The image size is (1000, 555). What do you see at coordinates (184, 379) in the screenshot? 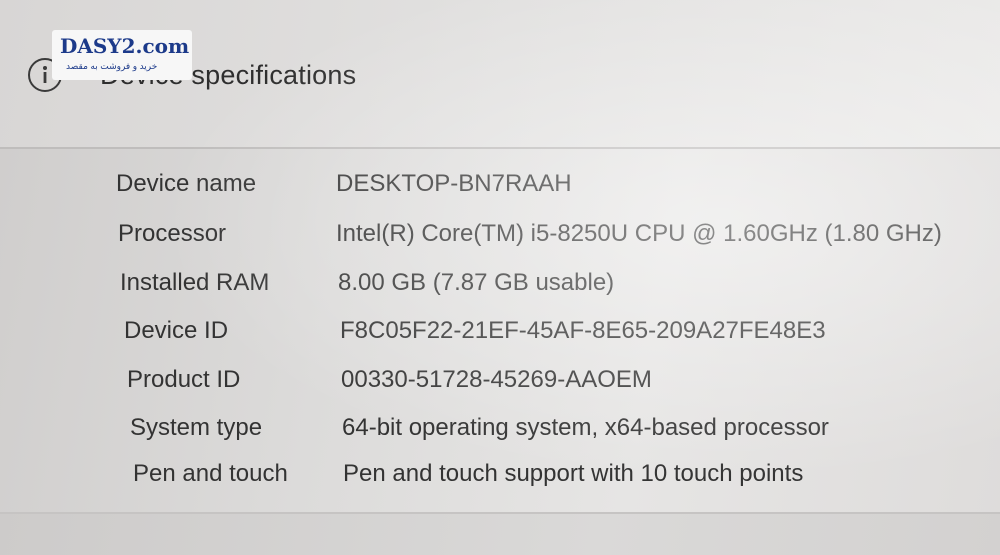
I see `spec-label: Product ID` at bounding box center [184, 379].